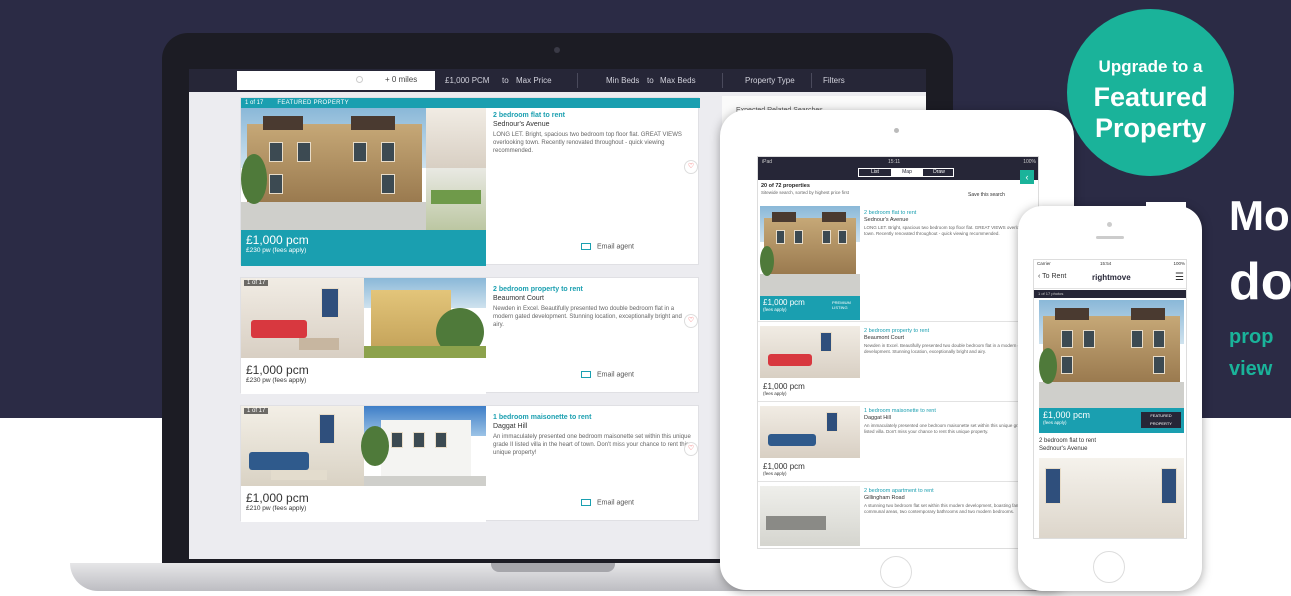  I want to click on price-block: £1,000 pcm (fees apply) PREMIUM LISTING, so click(810, 308).